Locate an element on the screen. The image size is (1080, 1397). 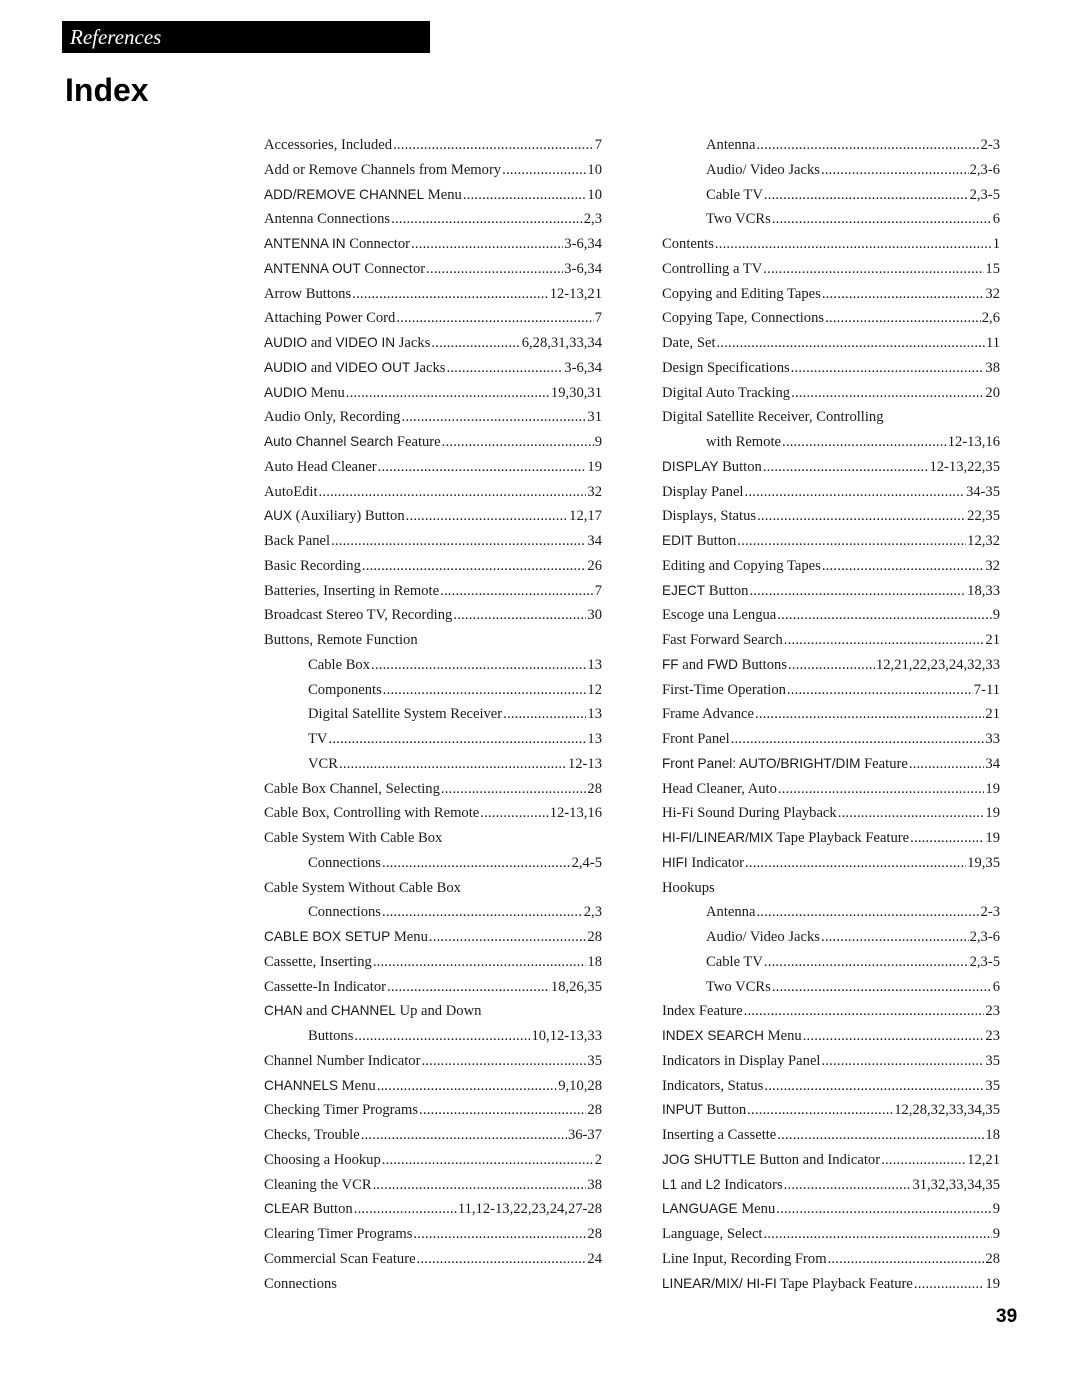
entry-label-part: Connections is located at coordinates (300, 1283).